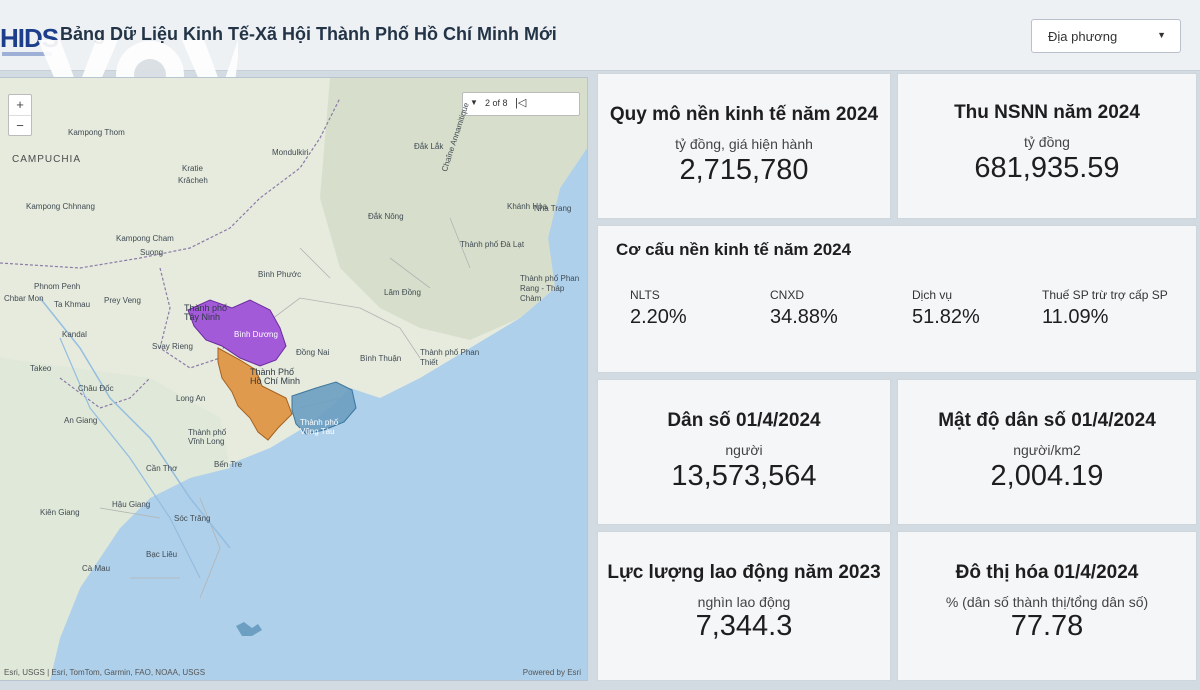 The image size is (1200, 690). I want to click on map-label: Bình Phước, so click(280, 274).